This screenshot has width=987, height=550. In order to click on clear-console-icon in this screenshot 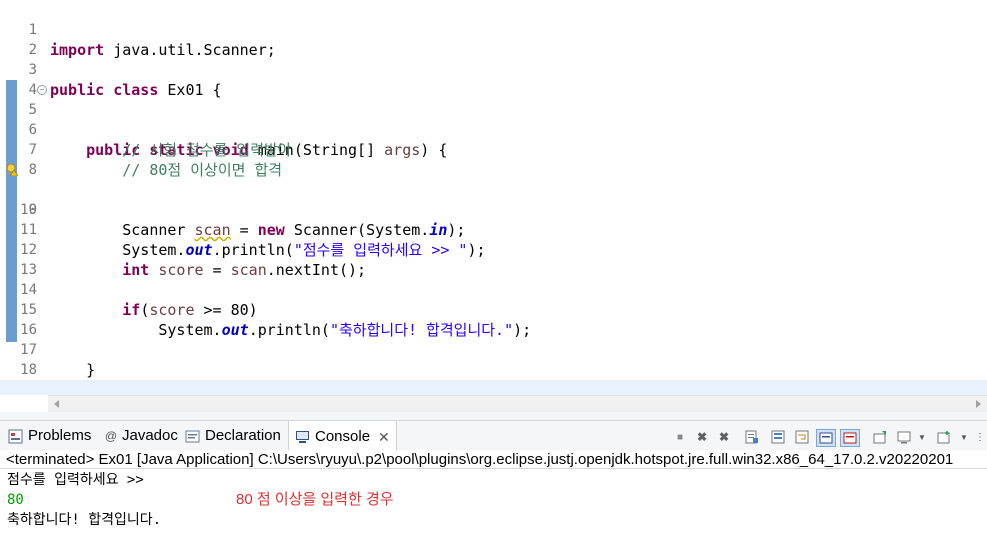, I will do `click(752, 437)`.